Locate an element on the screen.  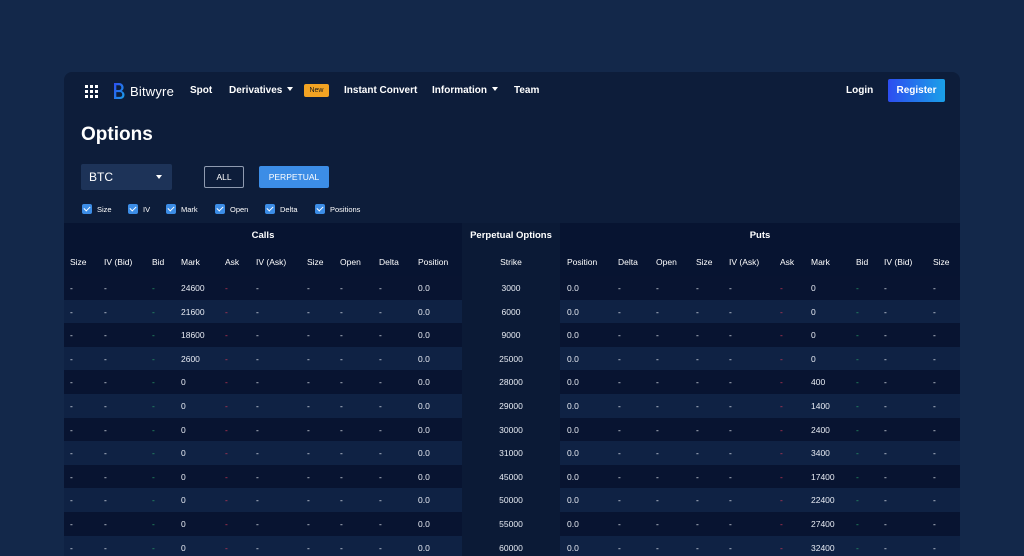
calls-column-header: IV (Ask) is located at coordinates (271, 262).